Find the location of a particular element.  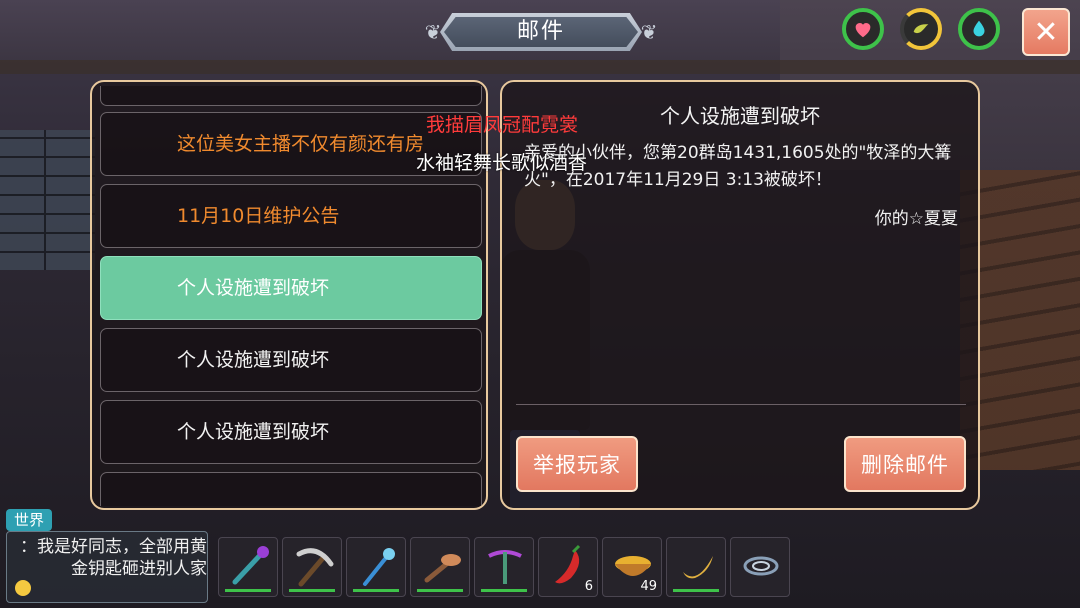

heart-icon is located at coordinates (863, 30).